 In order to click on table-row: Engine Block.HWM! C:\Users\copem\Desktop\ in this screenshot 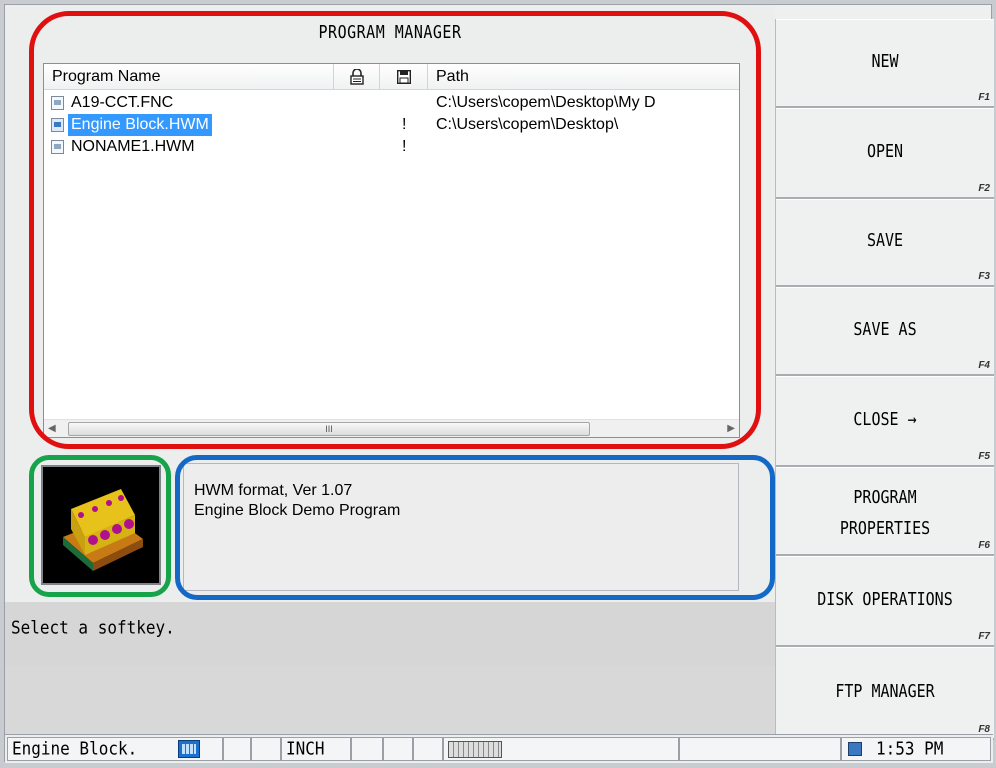, I will do `click(391, 125)`.